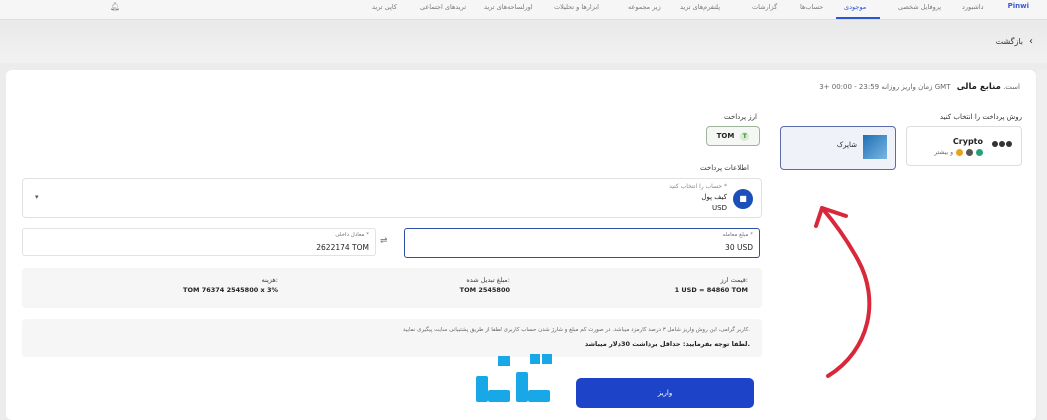  I want to click on payment-method-crypto: Crypto و بیشتر, so click(964, 146).